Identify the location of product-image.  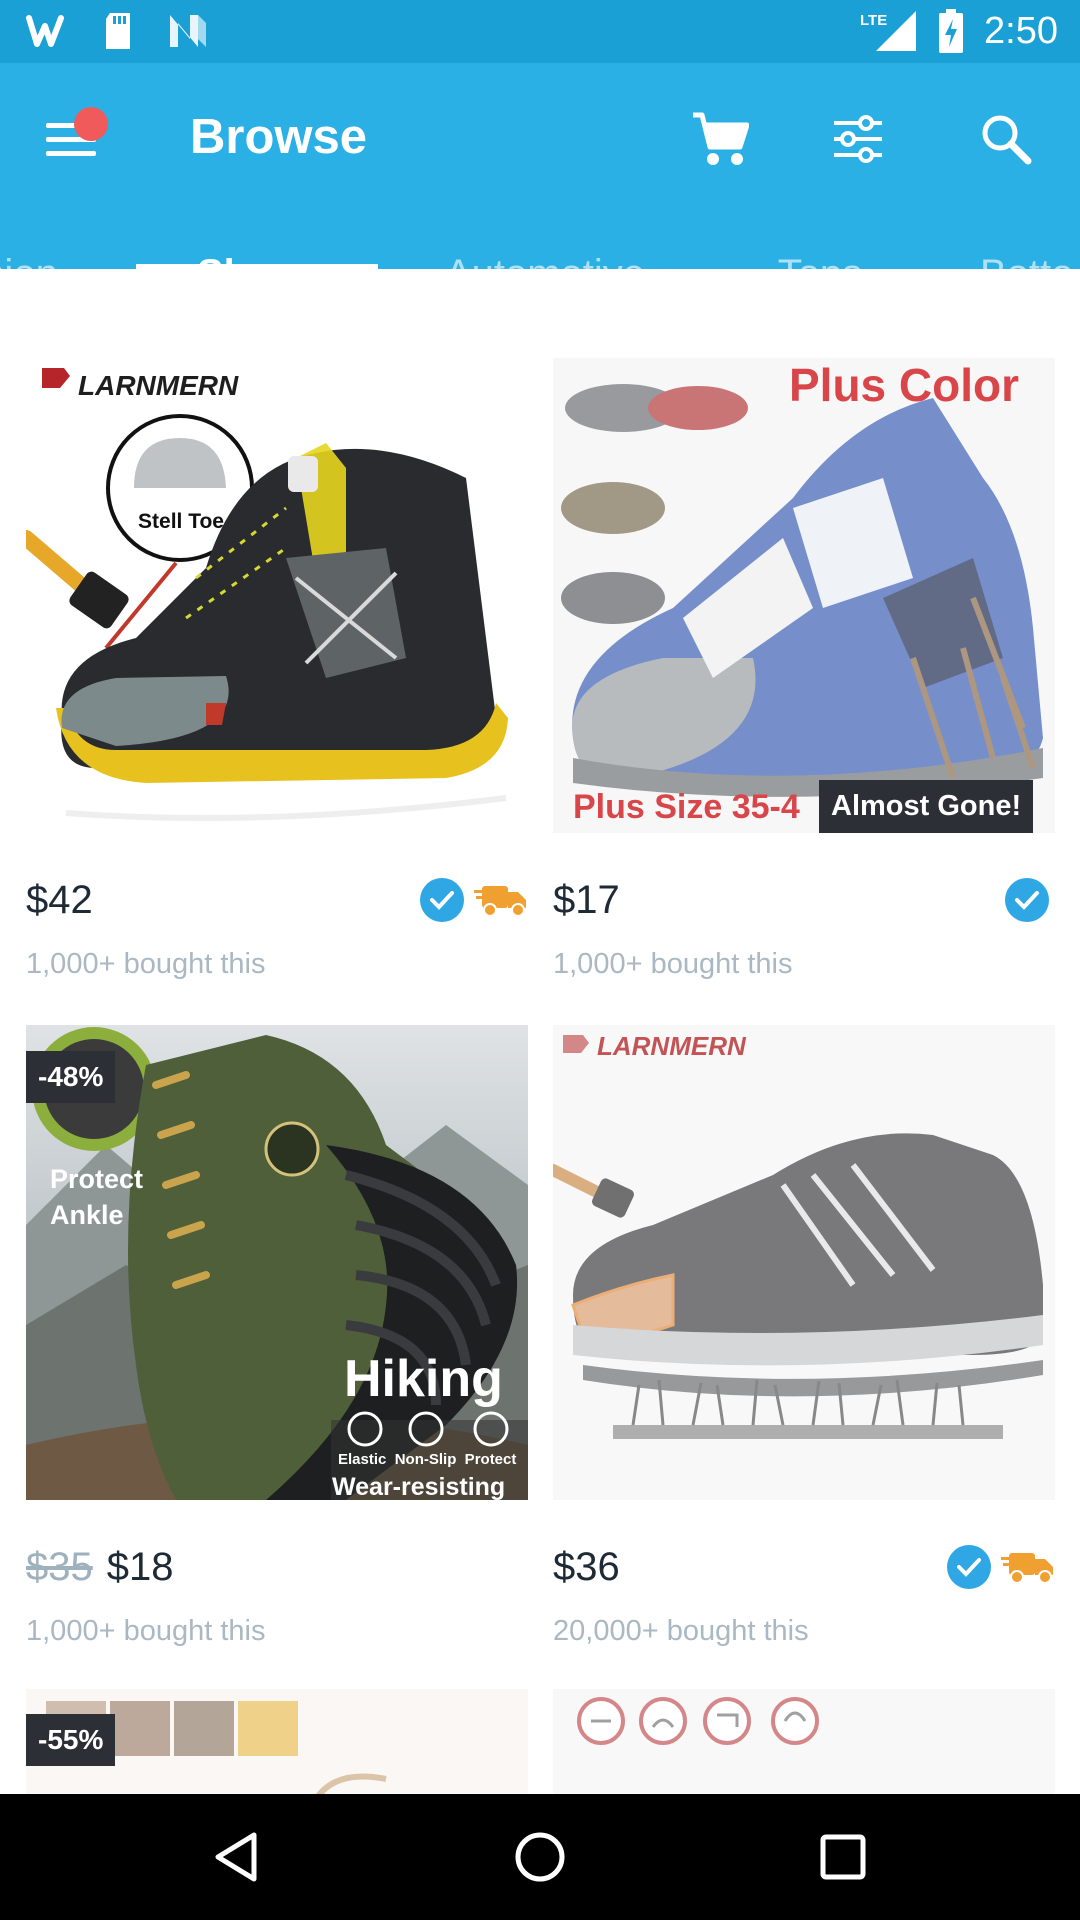
(804, 1741).